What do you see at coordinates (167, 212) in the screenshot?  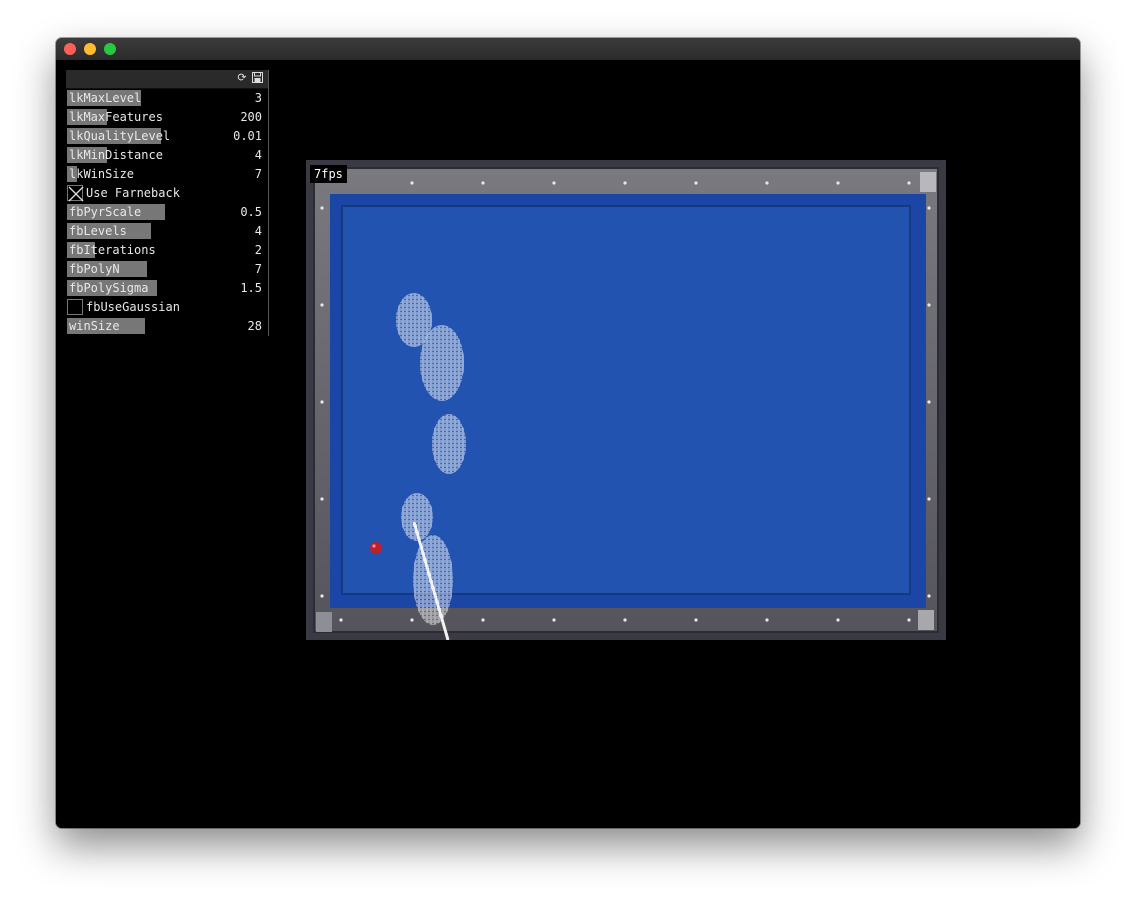 I see `slider-fbPyrScale: fbPyrScale 0.5` at bounding box center [167, 212].